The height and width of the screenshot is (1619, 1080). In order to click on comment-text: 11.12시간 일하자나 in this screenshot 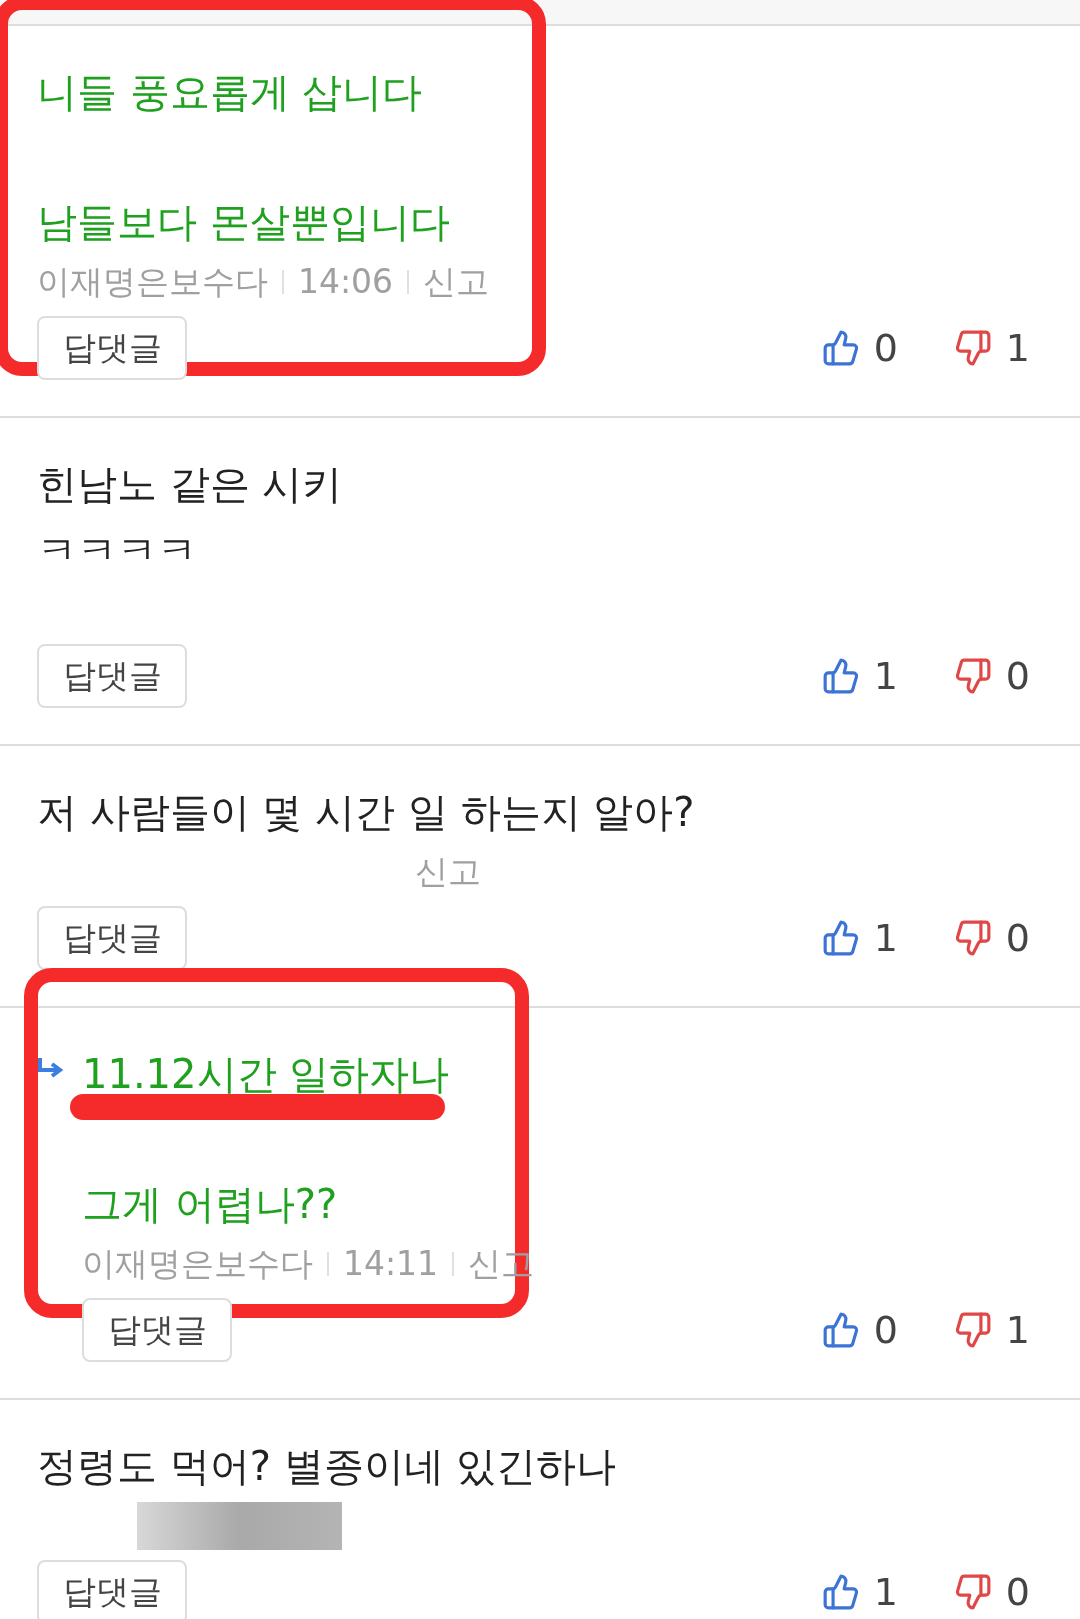, I will do `click(266, 1074)`.